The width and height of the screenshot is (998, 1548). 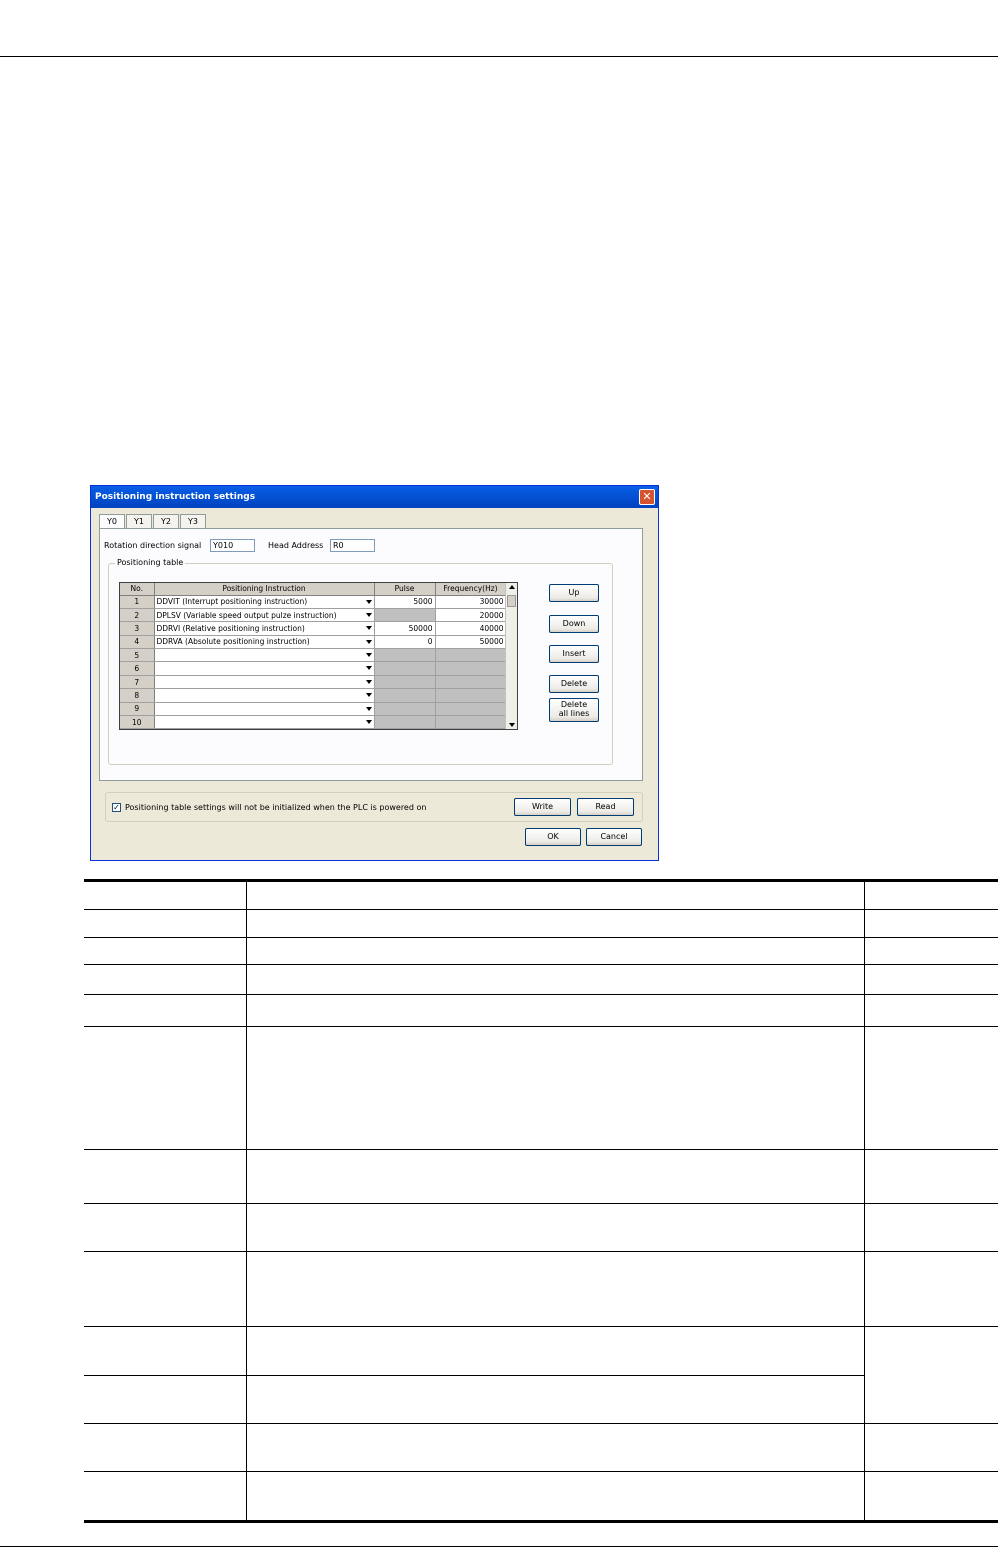 I want to click on row-number: 9, so click(x=137, y=709).